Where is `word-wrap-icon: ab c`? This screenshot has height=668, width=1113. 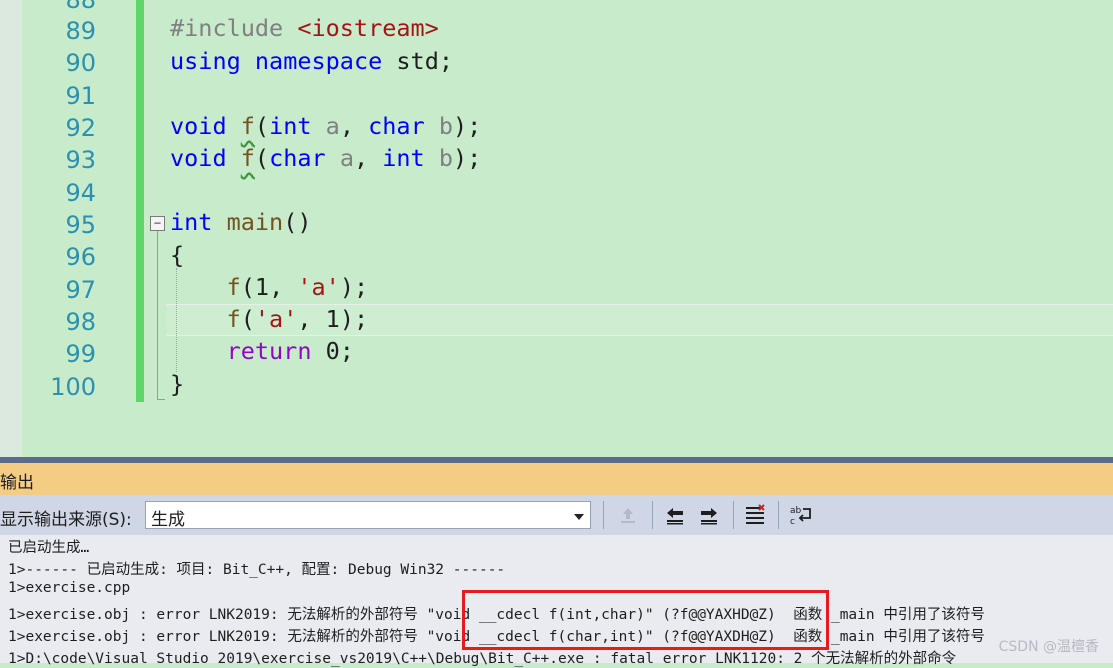
word-wrap-icon: ab c is located at coordinates (801, 515).